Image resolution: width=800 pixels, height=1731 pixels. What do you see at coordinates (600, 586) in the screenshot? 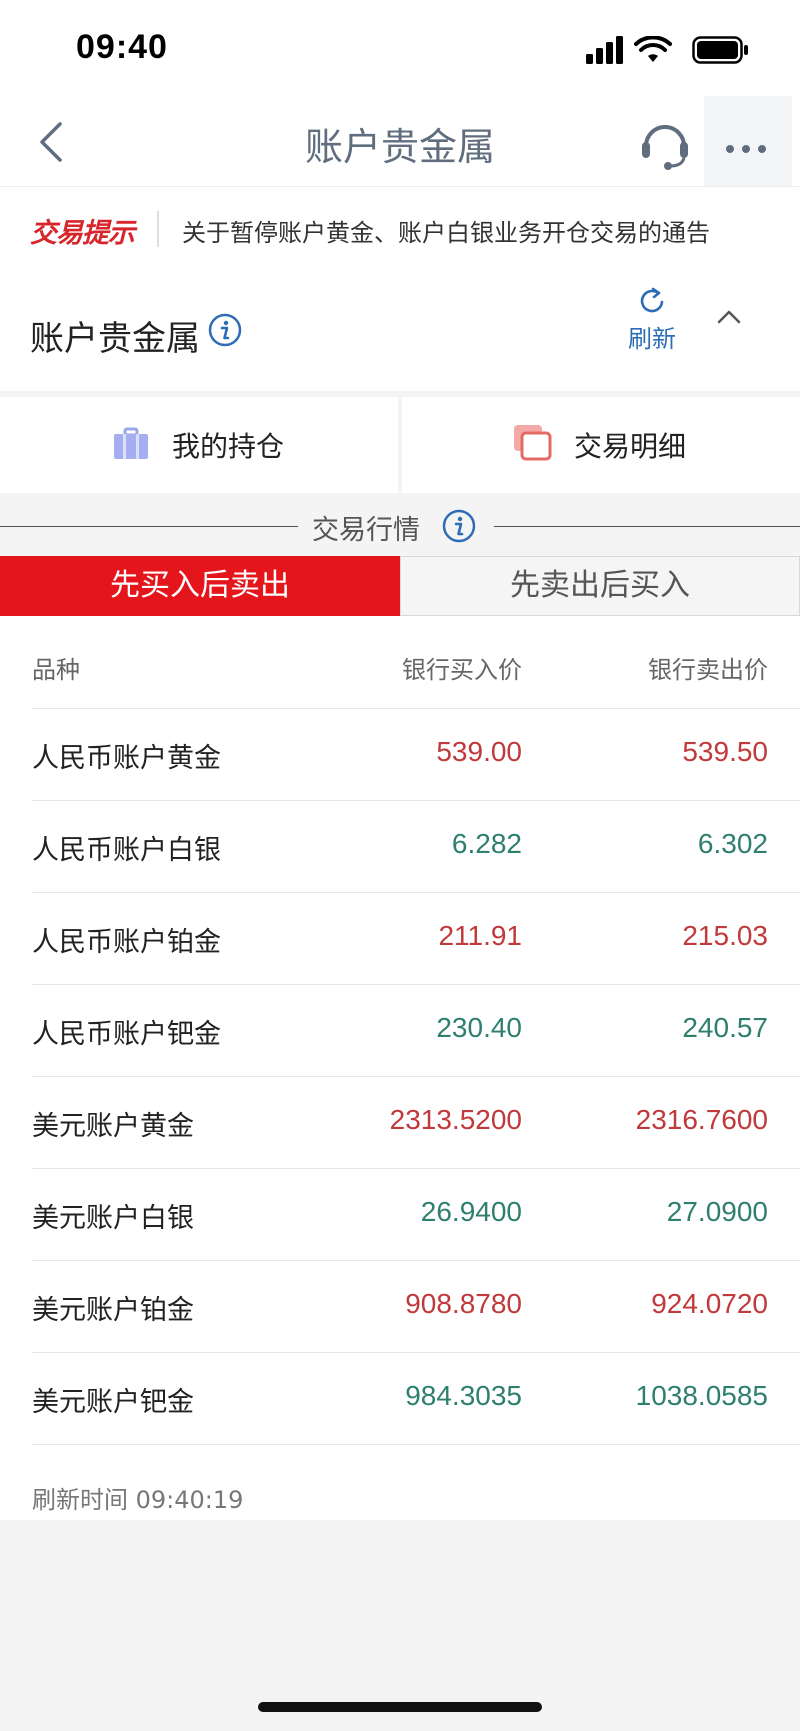
I see `tab-sell-first: 先卖出后买入` at bounding box center [600, 586].